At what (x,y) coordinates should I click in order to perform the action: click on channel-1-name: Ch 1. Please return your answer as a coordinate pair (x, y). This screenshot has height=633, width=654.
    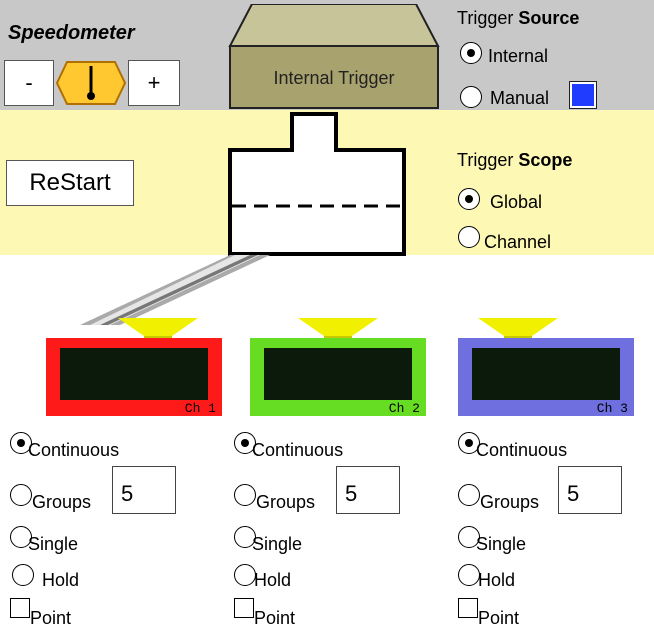
    Looking at the image, I should click on (200, 408).